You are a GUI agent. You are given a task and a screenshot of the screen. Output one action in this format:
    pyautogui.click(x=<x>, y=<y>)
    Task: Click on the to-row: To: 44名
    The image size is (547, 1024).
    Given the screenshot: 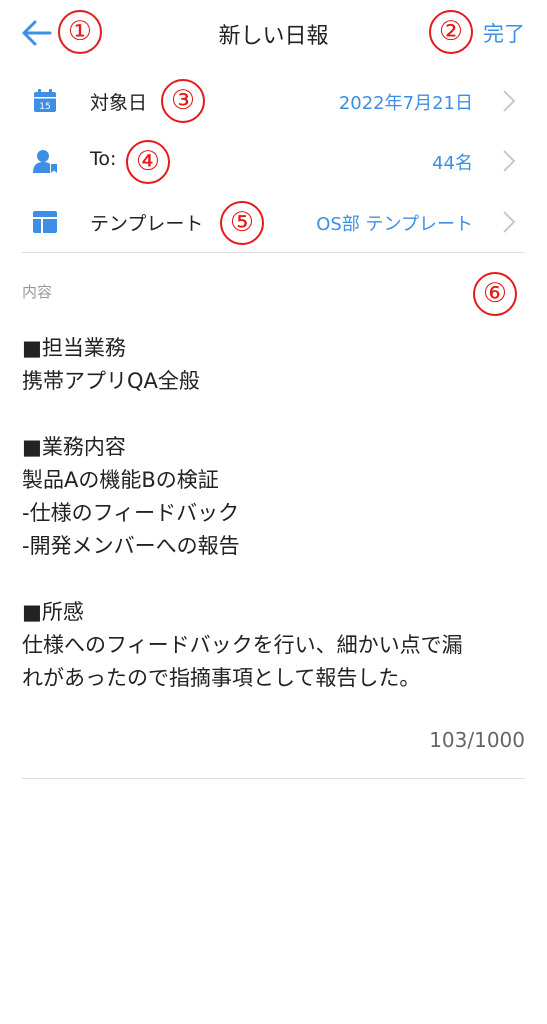 What is the action you would take?
    pyautogui.click(x=273, y=161)
    